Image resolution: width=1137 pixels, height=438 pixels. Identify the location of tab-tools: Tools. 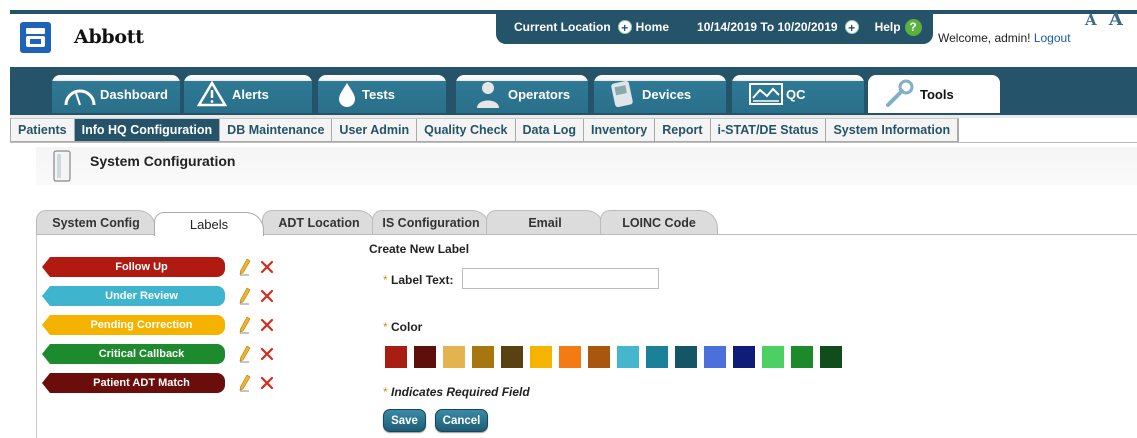
(934, 94).